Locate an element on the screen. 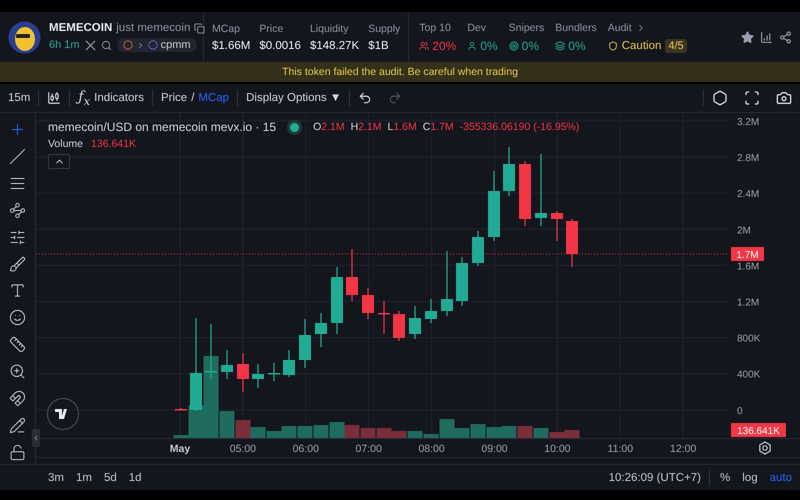 Image resolution: width=800 pixels, height=500 pixels. star-icon is located at coordinates (747, 37).